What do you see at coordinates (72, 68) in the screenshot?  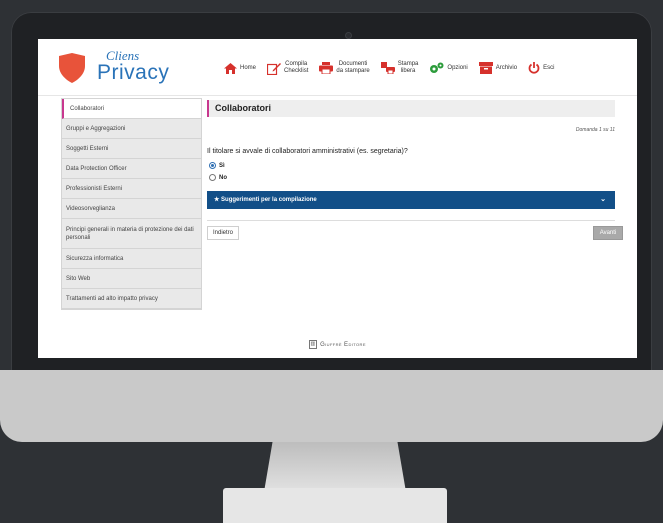 I see `shield-logo-icon` at bounding box center [72, 68].